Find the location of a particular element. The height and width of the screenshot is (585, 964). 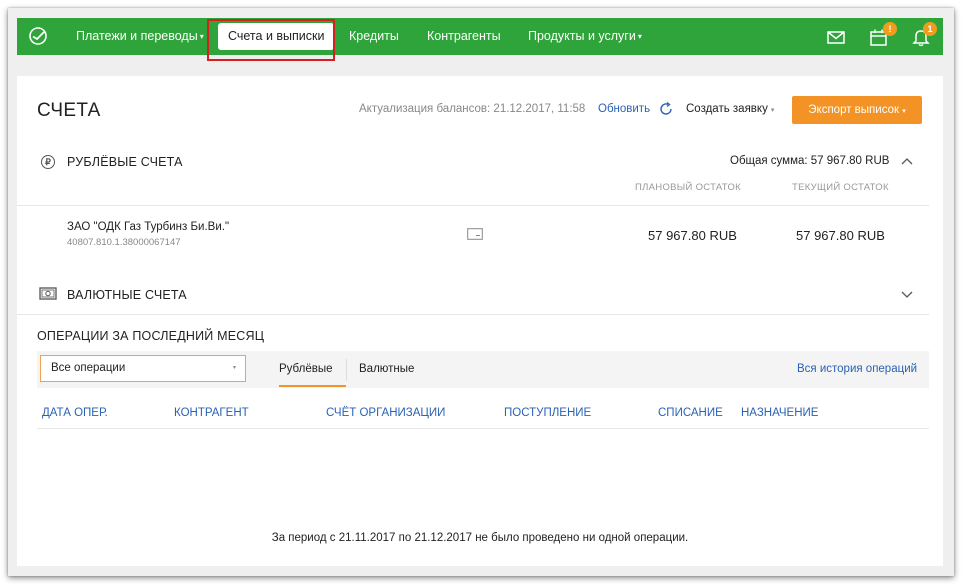

total-sum: Общая сумма: 57 967.80 RUB is located at coordinates (810, 161).